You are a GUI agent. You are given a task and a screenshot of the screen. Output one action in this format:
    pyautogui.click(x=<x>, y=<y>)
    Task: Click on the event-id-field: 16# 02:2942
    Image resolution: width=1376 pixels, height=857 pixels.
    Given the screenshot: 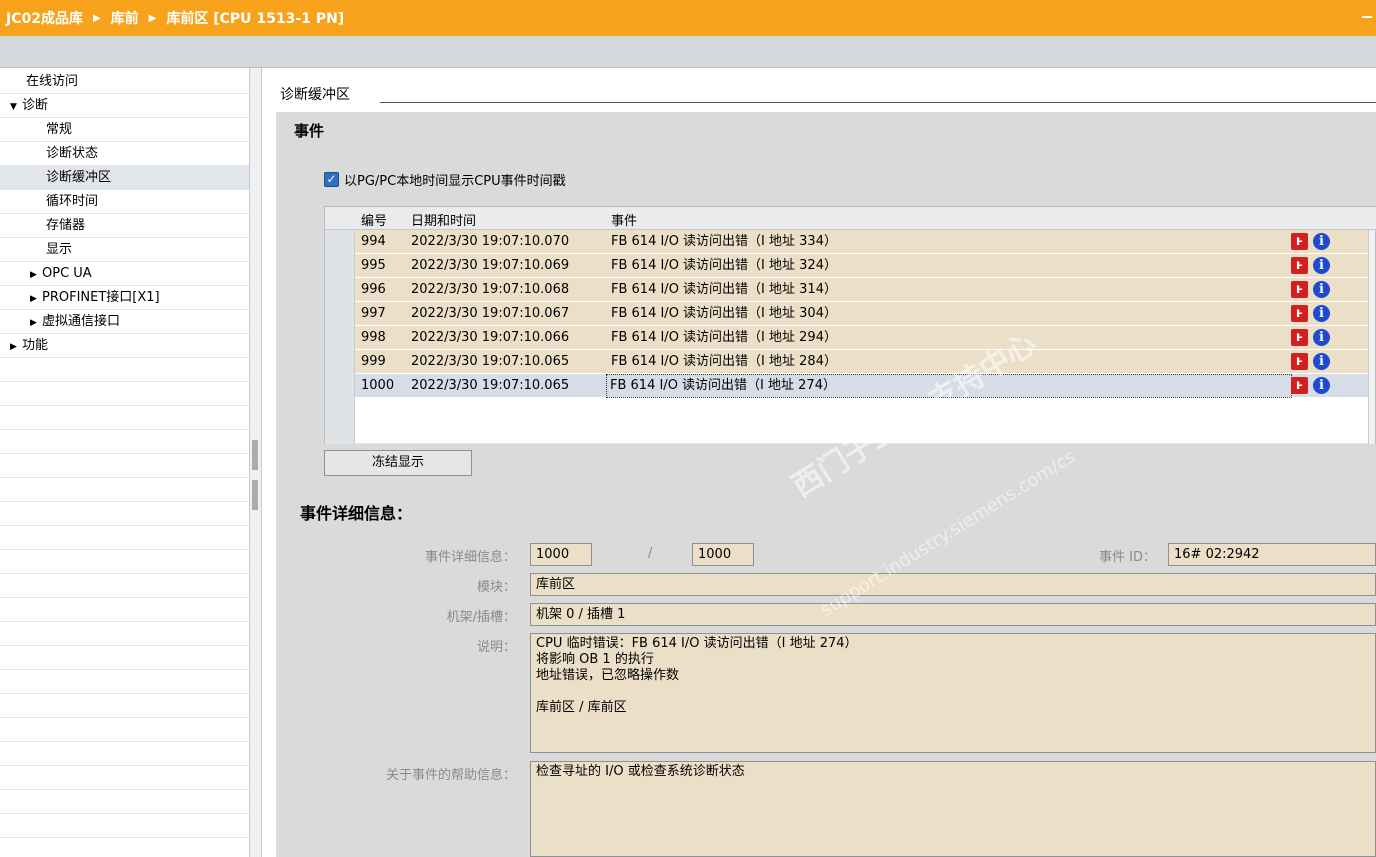 What is the action you would take?
    pyautogui.click(x=1272, y=554)
    